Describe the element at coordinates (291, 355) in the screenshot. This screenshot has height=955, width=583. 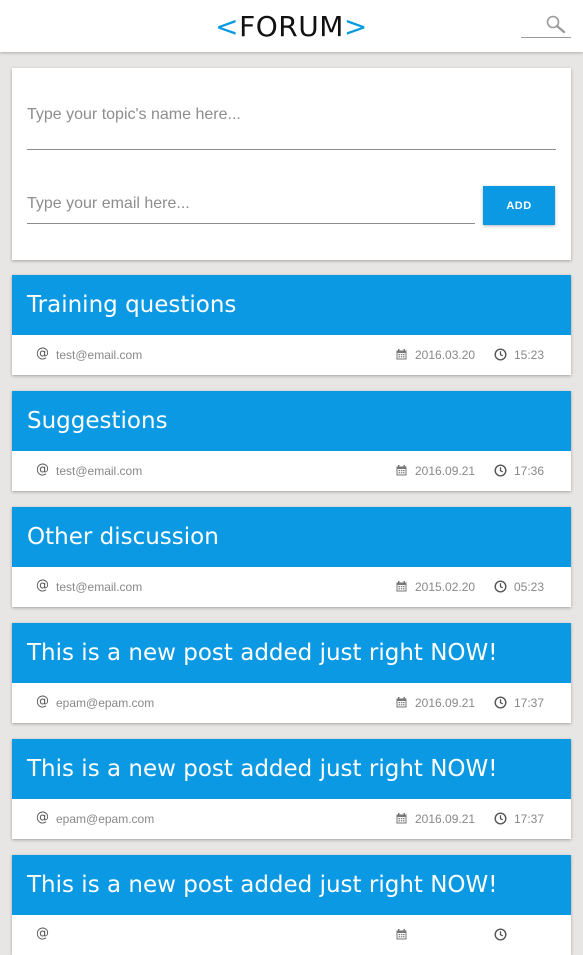
I see `post-meta: @ test@email.com 2016.03.20 15:23` at that location.